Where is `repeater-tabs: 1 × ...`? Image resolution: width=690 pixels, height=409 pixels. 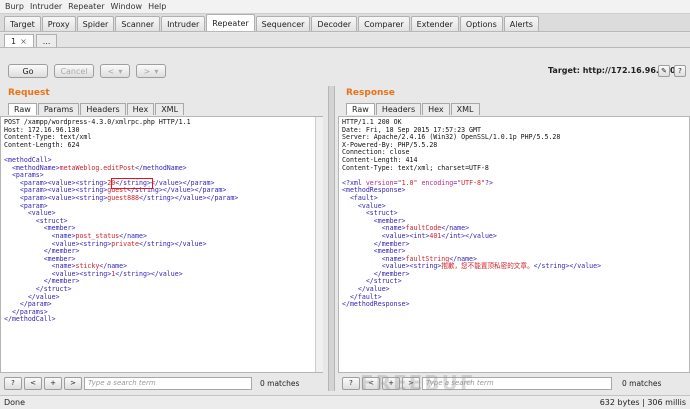 repeater-tabs: 1 × ... is located at coordinates (345, 40).